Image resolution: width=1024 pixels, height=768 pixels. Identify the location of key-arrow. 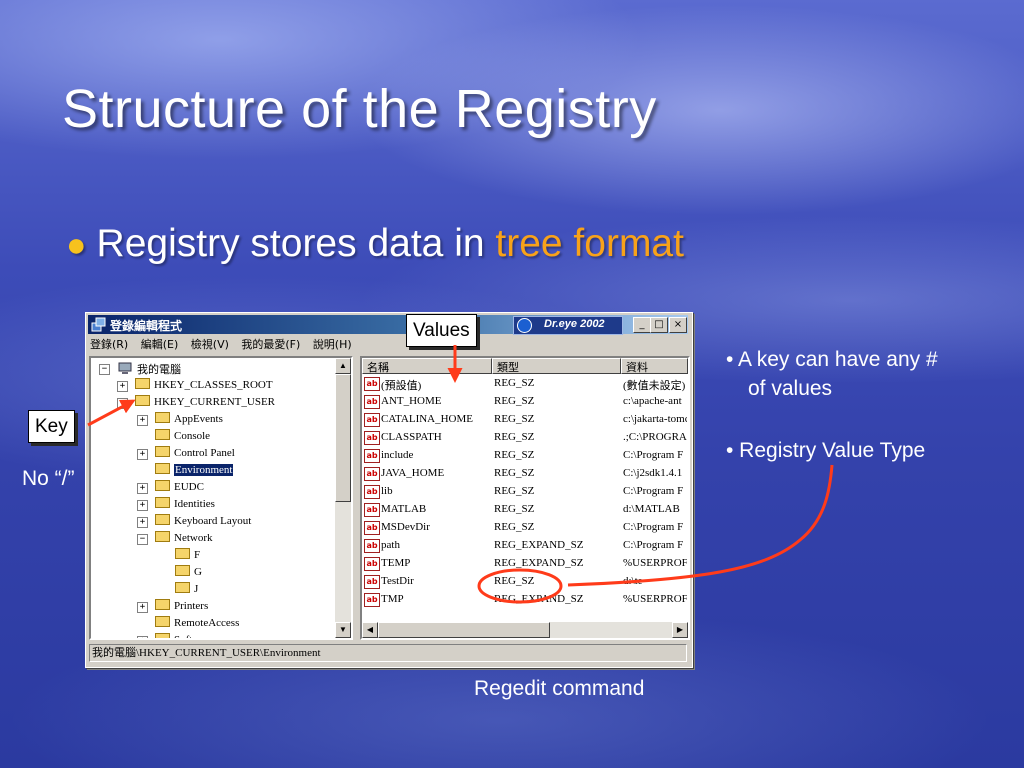
(111, 413).